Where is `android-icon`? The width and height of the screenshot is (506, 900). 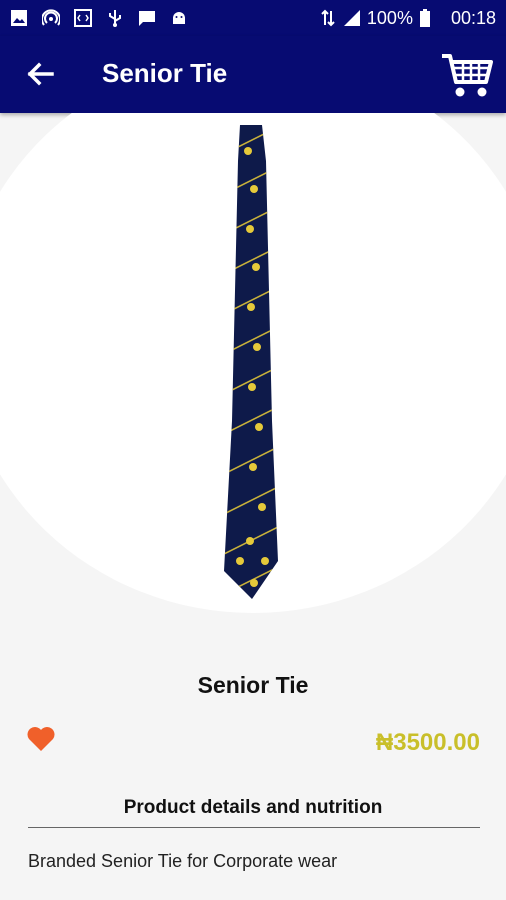 android-icon is located at coordinates (179, 18).